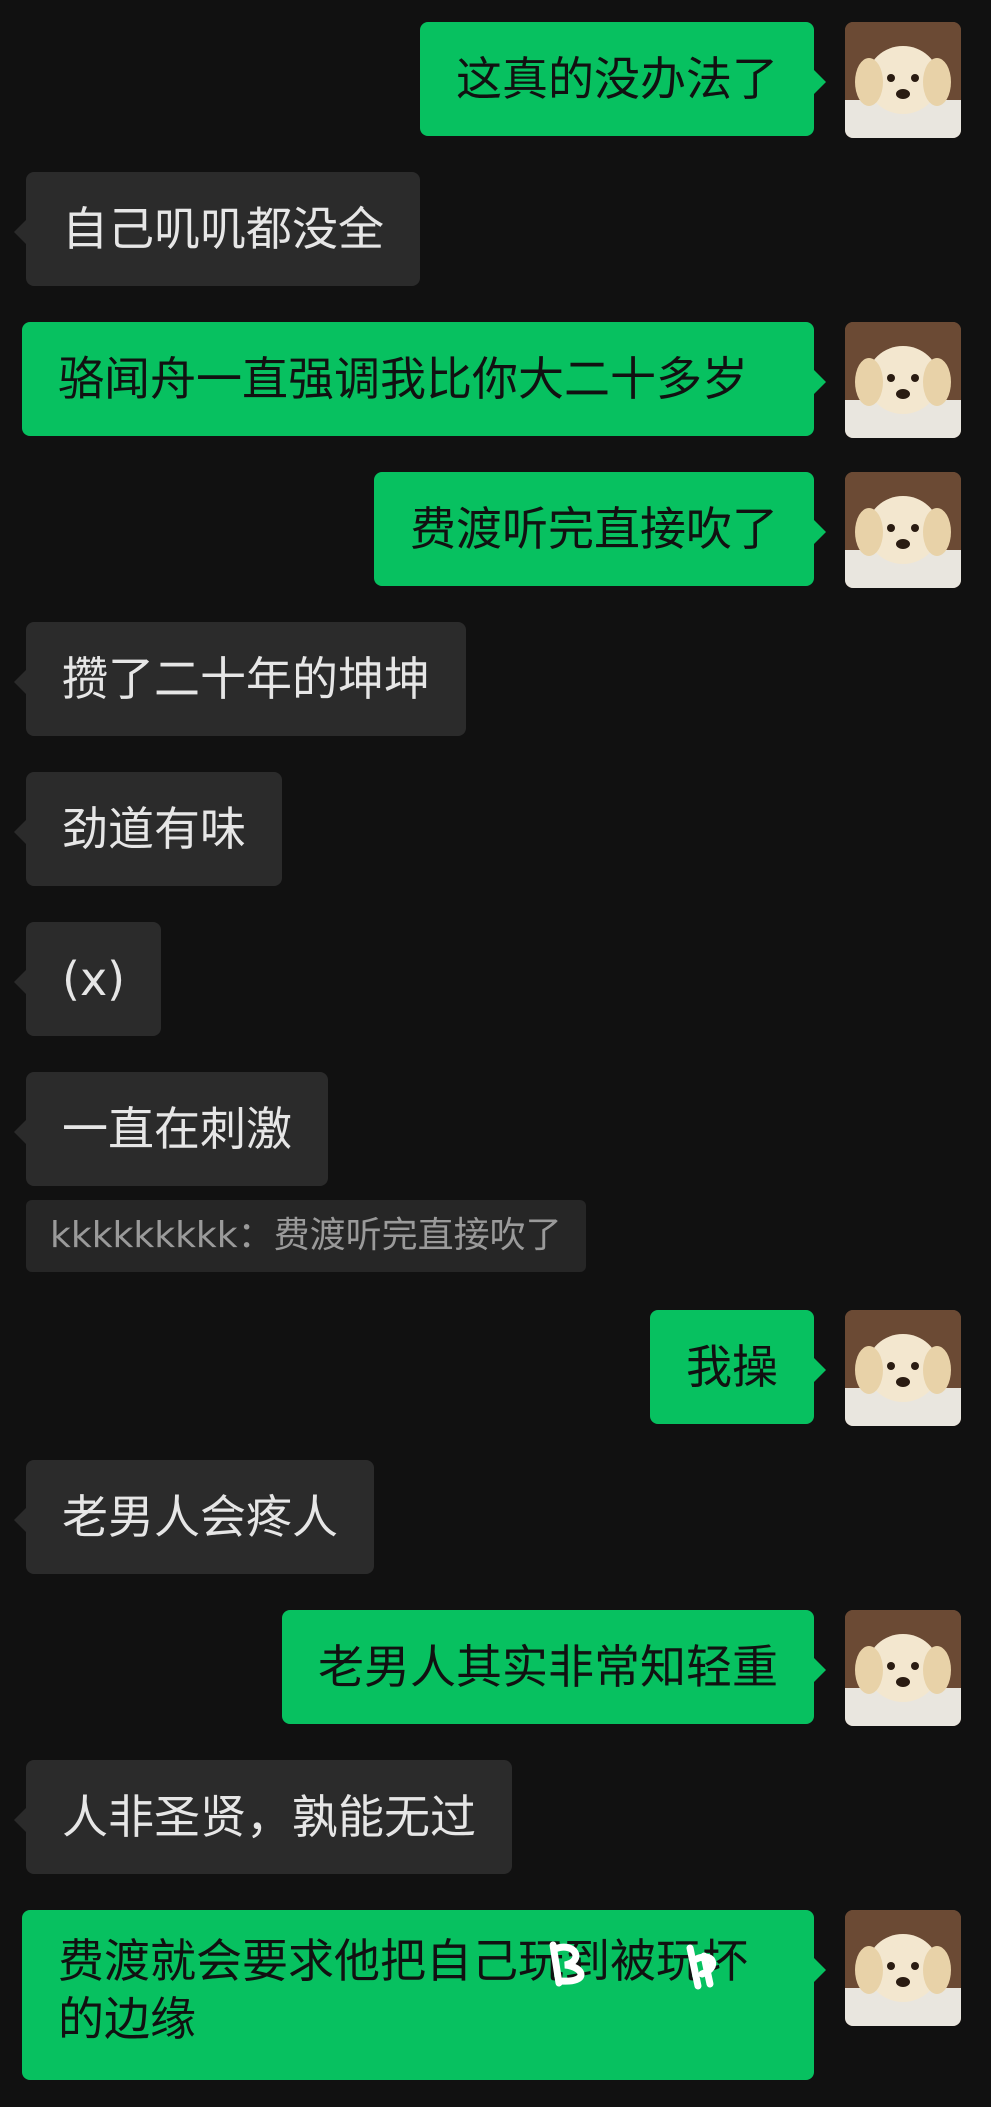 The image size is (991, 2107). What do you see at coordinates (200, 1517) in the screenshot?
I see `message-text: 老男人会疼人` at bounding box center [200, 1517].